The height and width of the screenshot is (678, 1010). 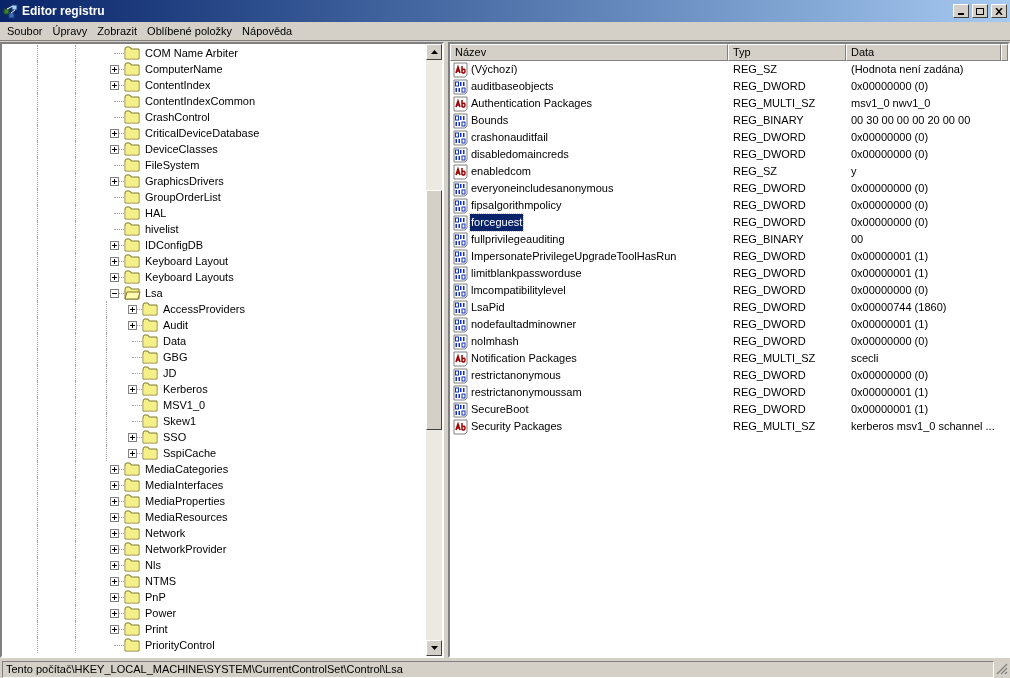 What do you see at coordinates (516, 205) in the screenshot?
I see `value-name: fipsalgorithmpolicy` at bounding box center [516, 205].